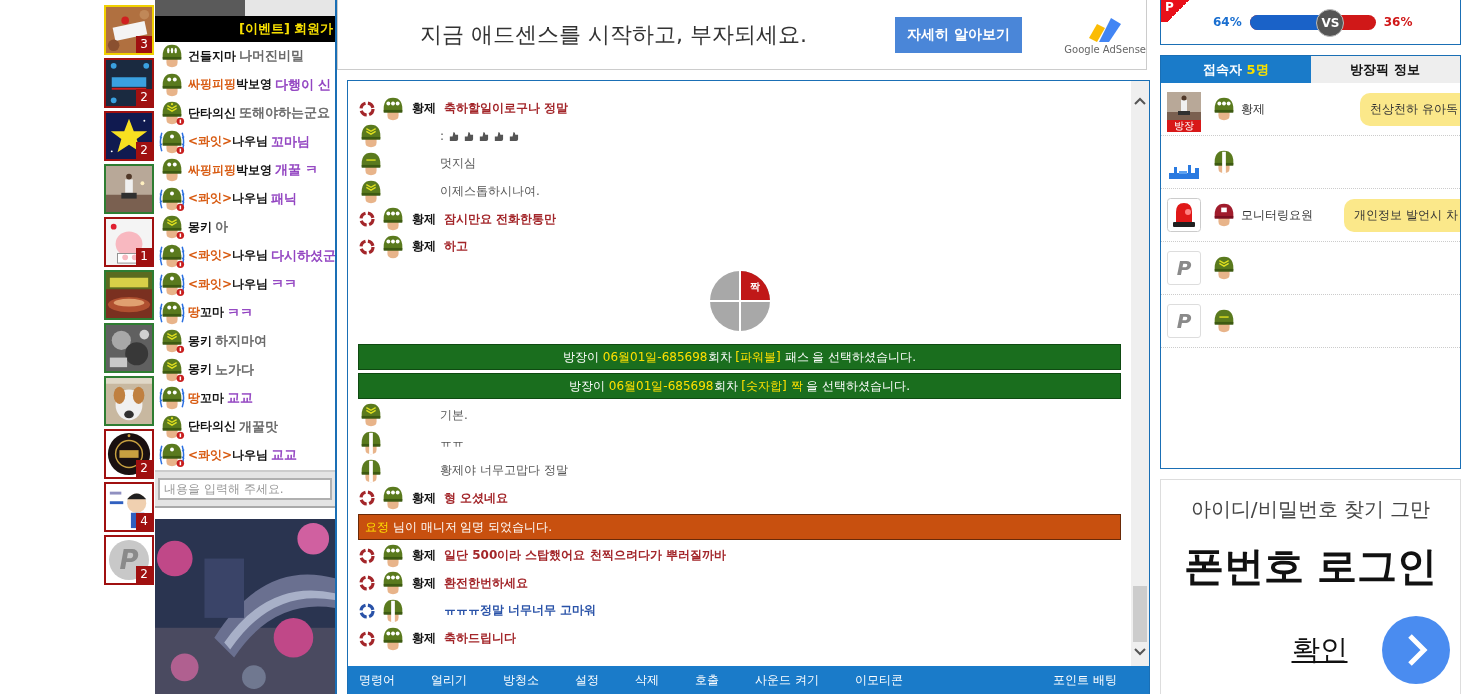  Describe the element at coordinates (504, 471) in the screenshot. I see `message-text: 황제야 너무고맙다 정말` at that location.